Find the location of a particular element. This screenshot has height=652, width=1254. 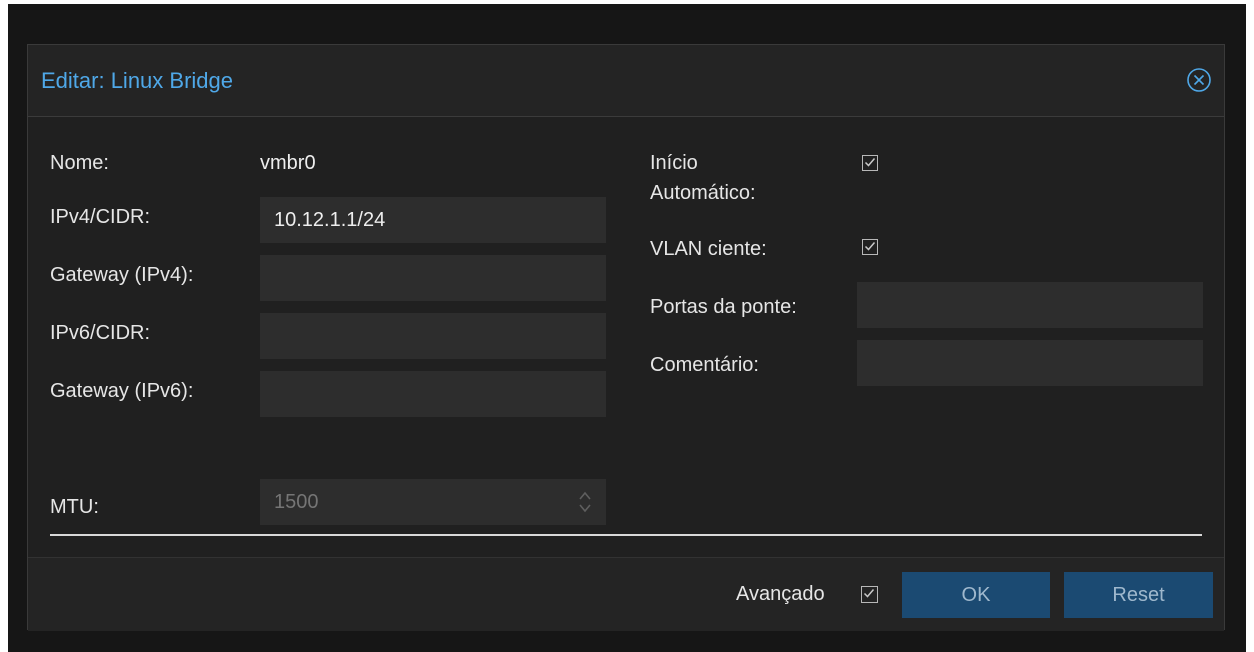

vlan-aware-checkbox is located at coordinates (870, 247).